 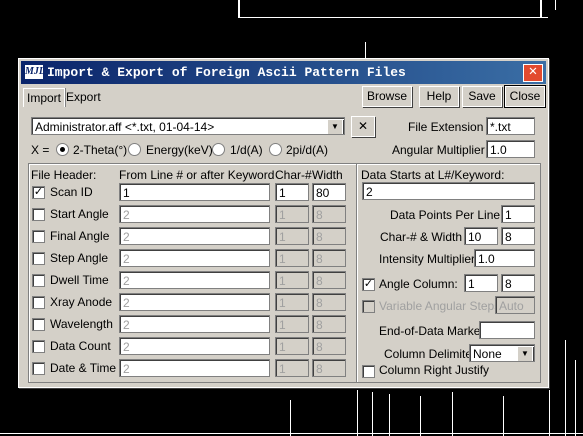 What do you see at coordinates (541, 9) in the screenshot?
I see `bg-line-top3` at bounding box center [541, 9].